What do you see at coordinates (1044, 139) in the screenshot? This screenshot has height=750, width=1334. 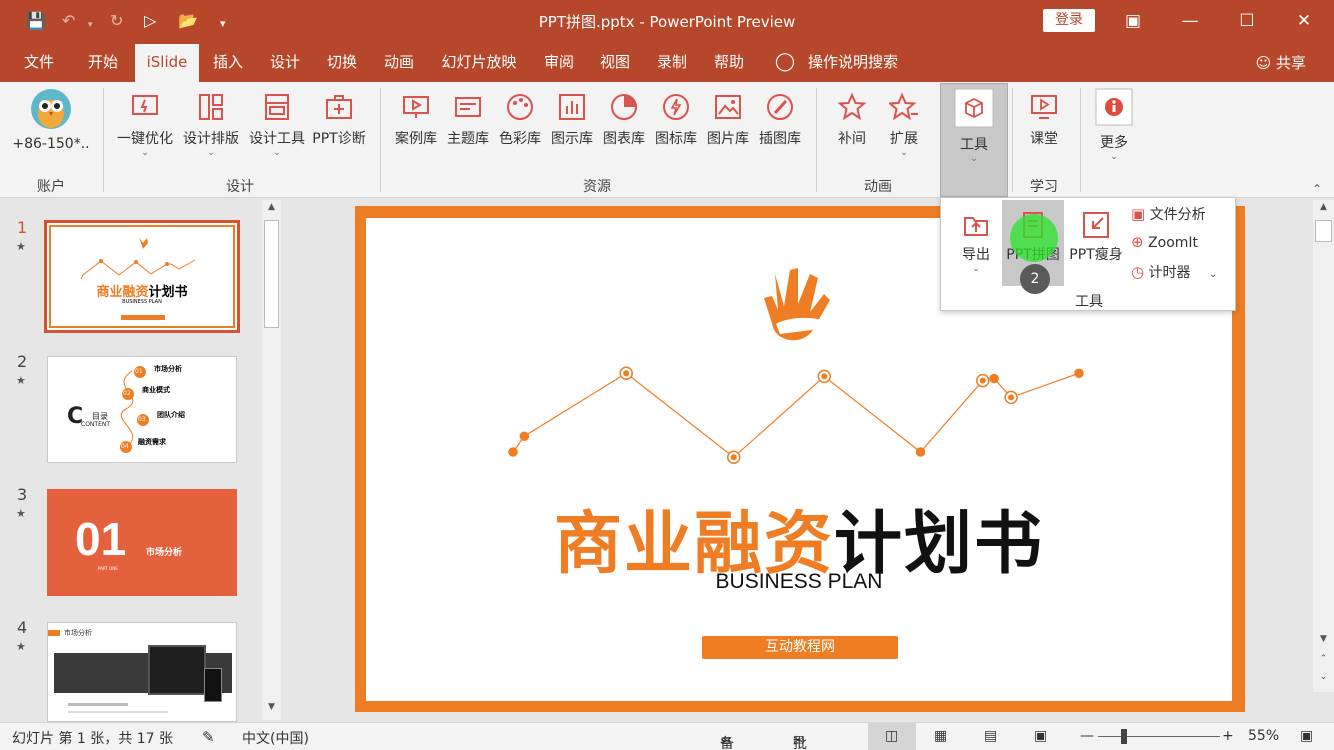 I see `classroom-label: 课堂` at bounding box center [1044, 139].